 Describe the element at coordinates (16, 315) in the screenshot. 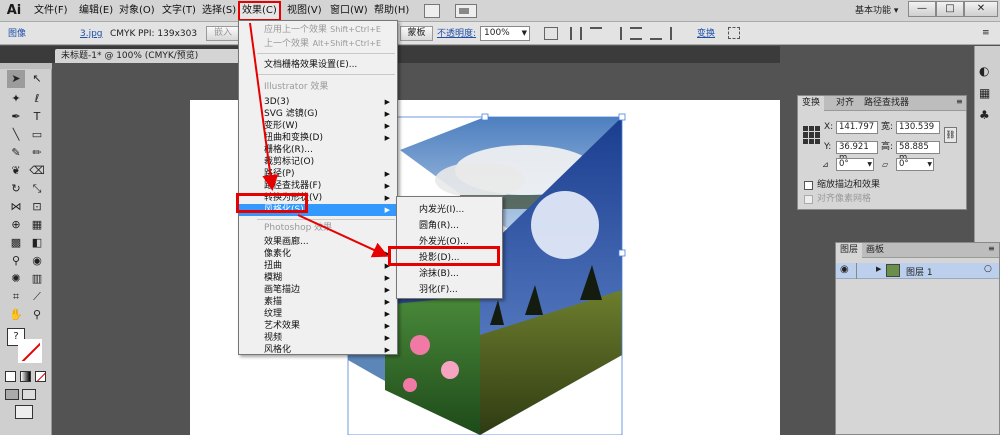

I see `hand-tool-icon: ✋` at that location.